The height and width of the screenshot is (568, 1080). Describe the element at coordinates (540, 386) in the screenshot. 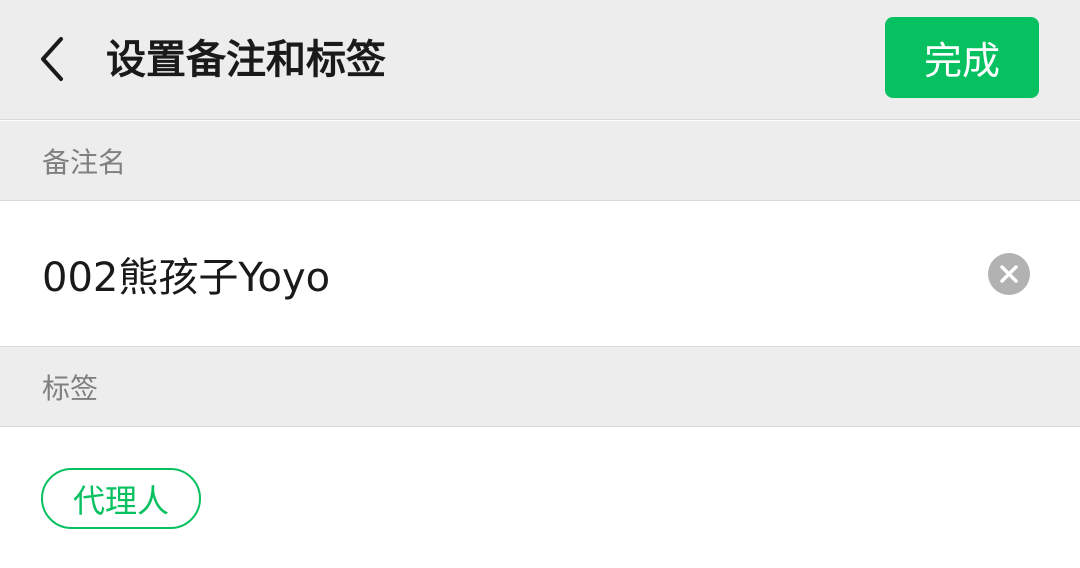

I see `tags-section-label: 标签` at that location.